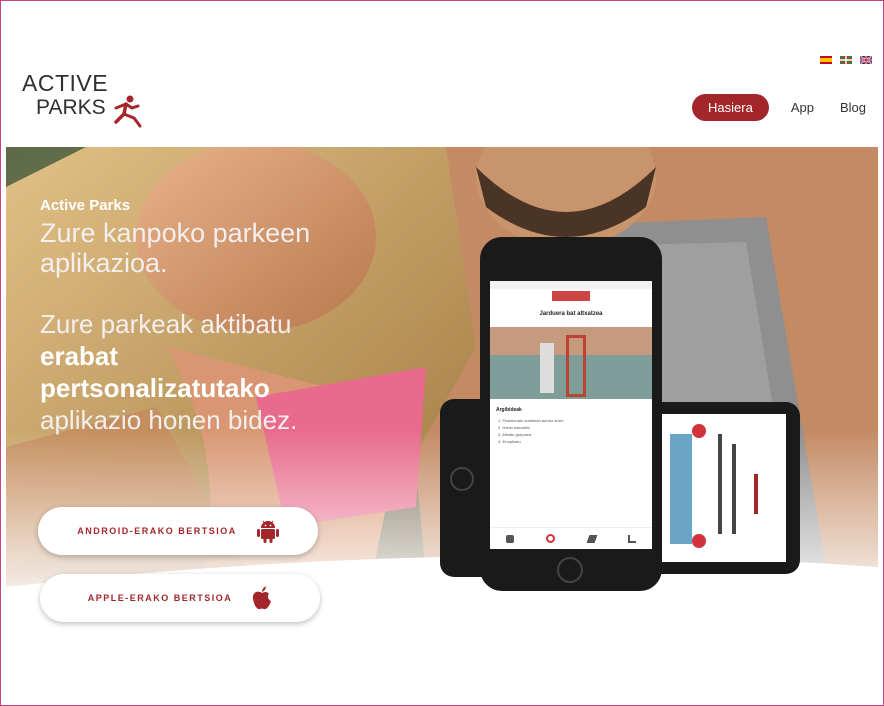  I want to click on home-button, so click(570, 570).